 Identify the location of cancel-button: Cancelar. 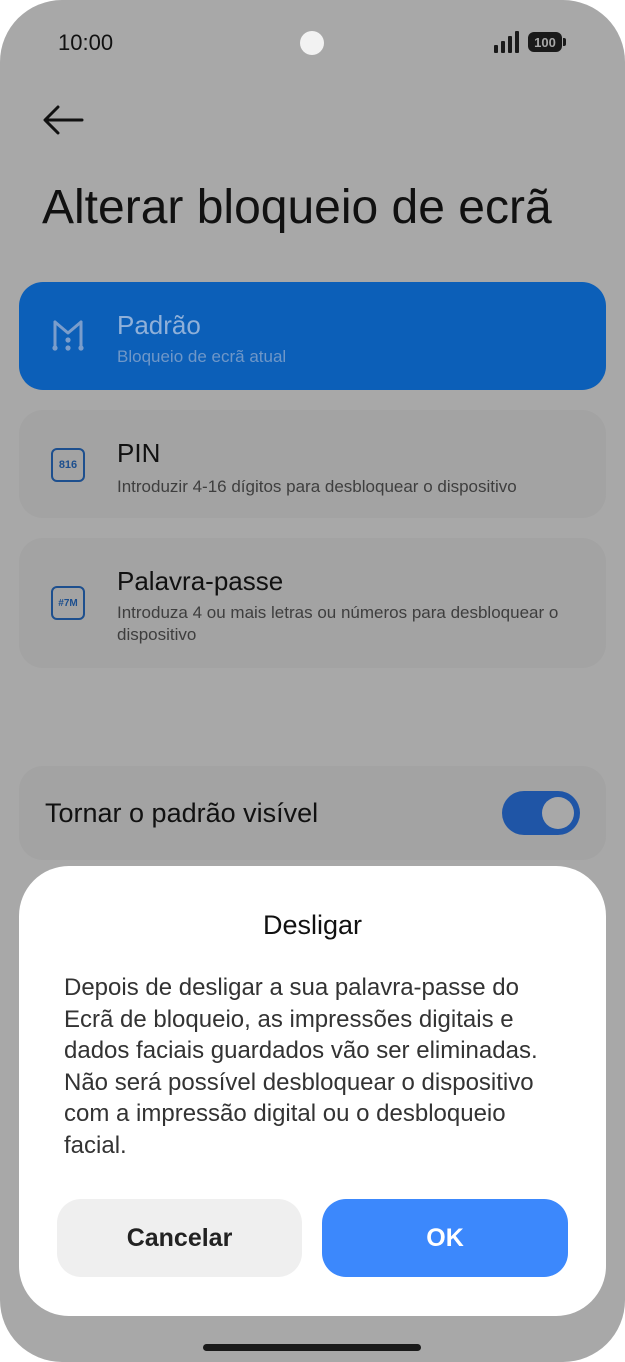
(179, 1238).